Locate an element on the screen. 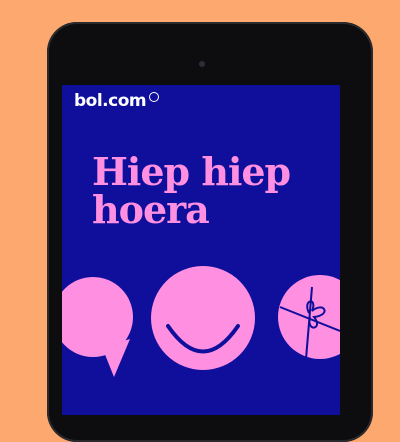 This screenshot has height=442, width=400. camera-icon is located at coordinates (202, 64).